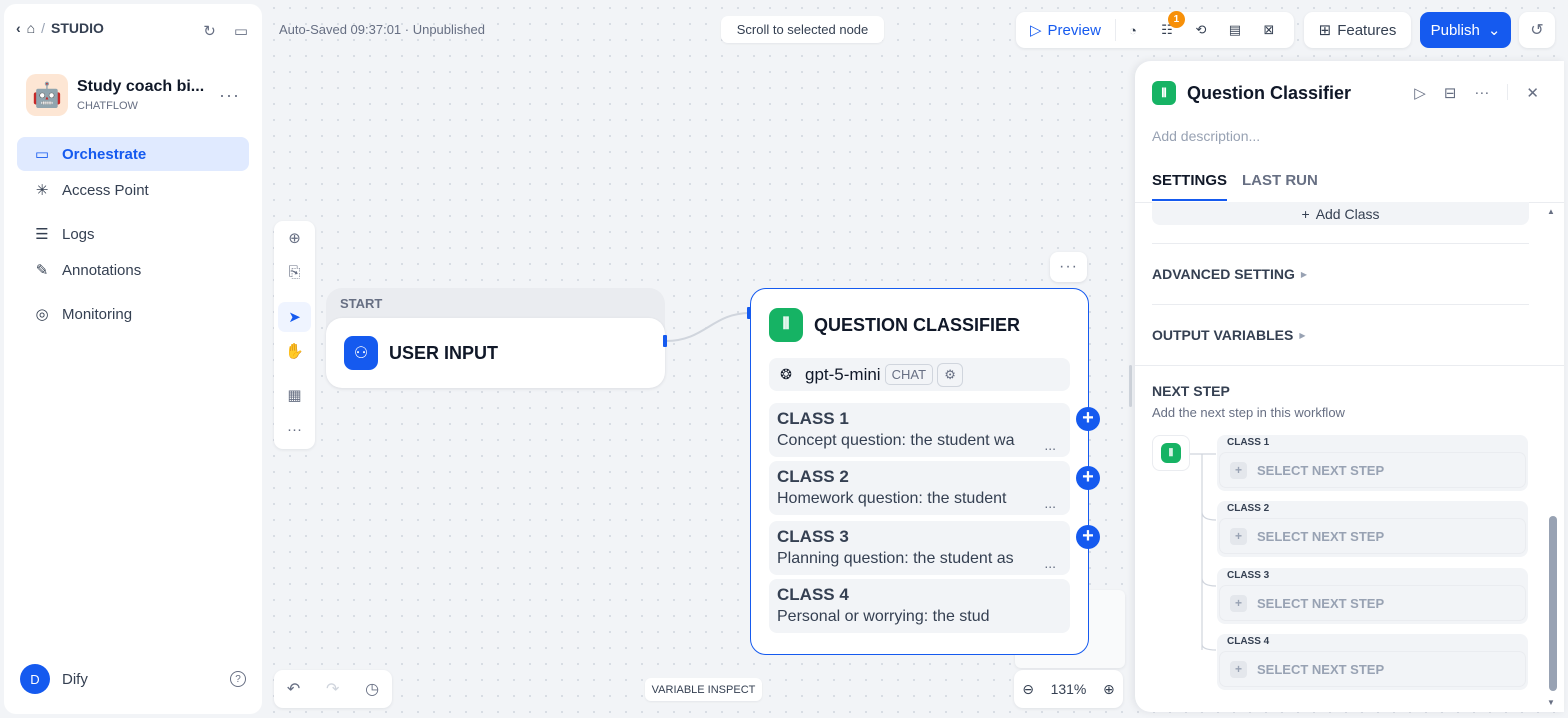  I want to click on class-description: Concept question: the student wa, so click(896, 440).